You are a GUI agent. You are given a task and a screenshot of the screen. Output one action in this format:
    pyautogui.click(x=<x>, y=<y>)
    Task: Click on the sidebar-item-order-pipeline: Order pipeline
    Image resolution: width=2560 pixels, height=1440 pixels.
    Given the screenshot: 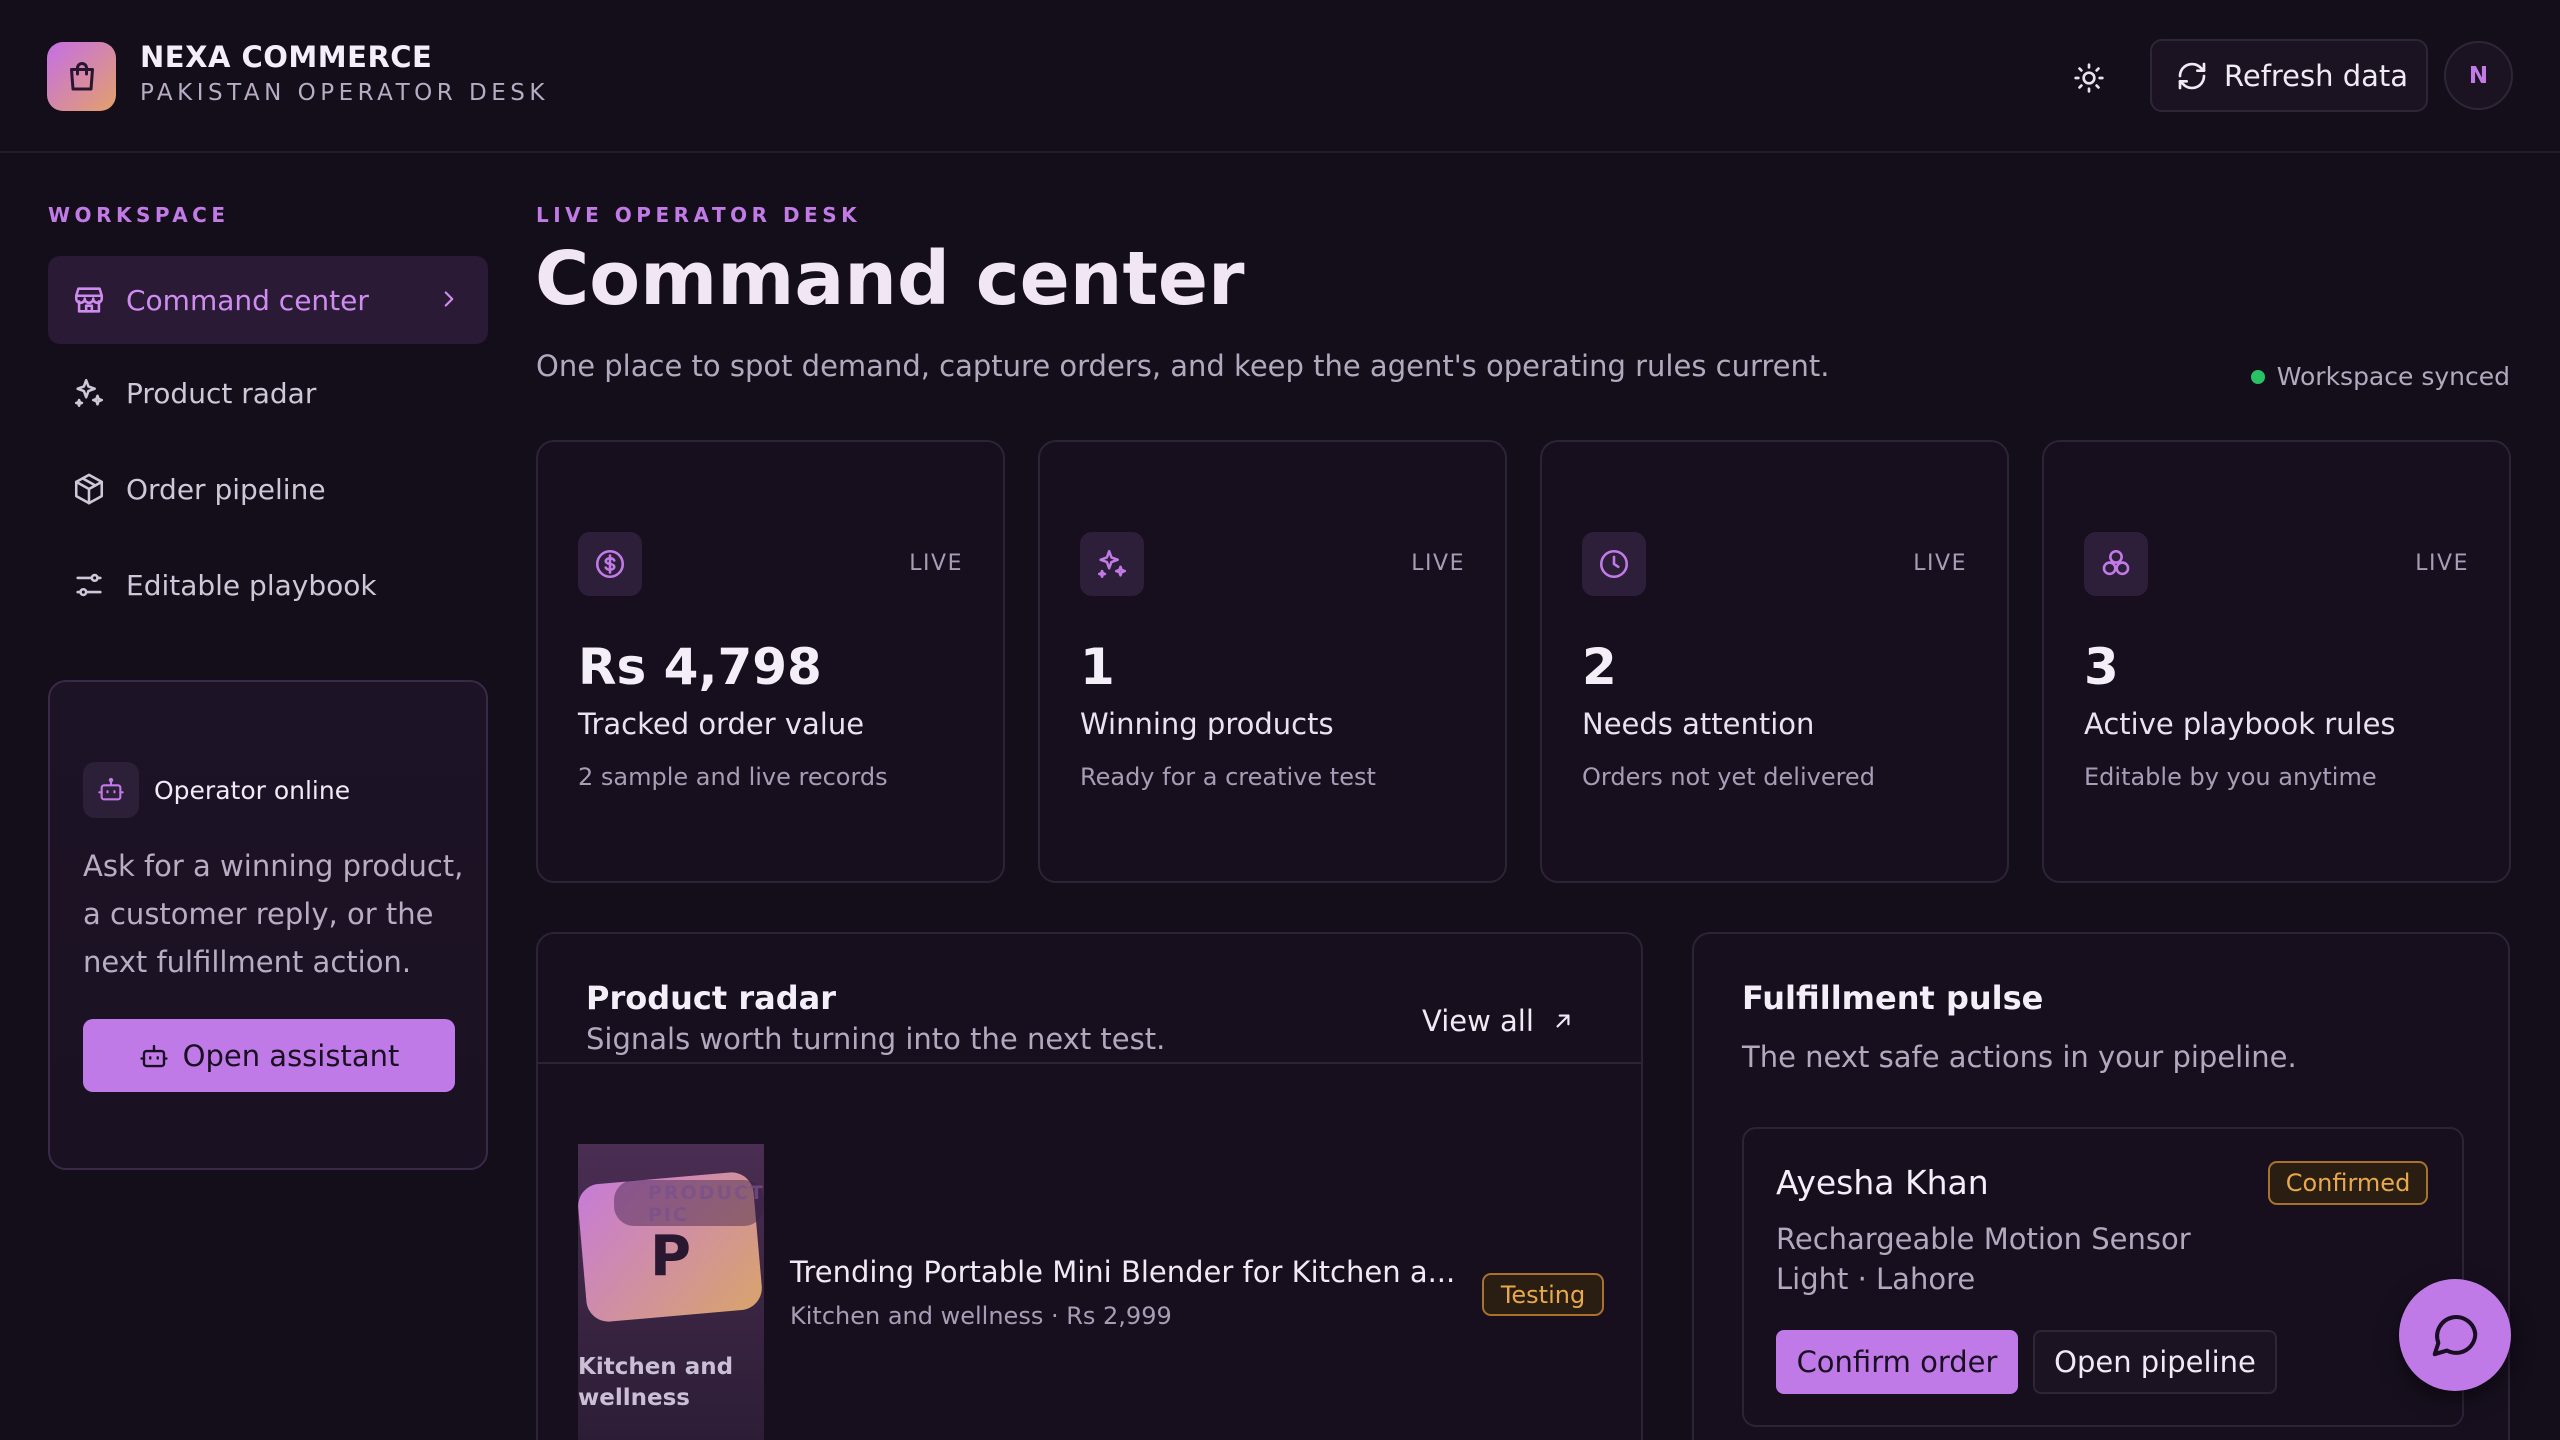 What is the action you would take?
    pyautogui.click(x=268, y=489)
    